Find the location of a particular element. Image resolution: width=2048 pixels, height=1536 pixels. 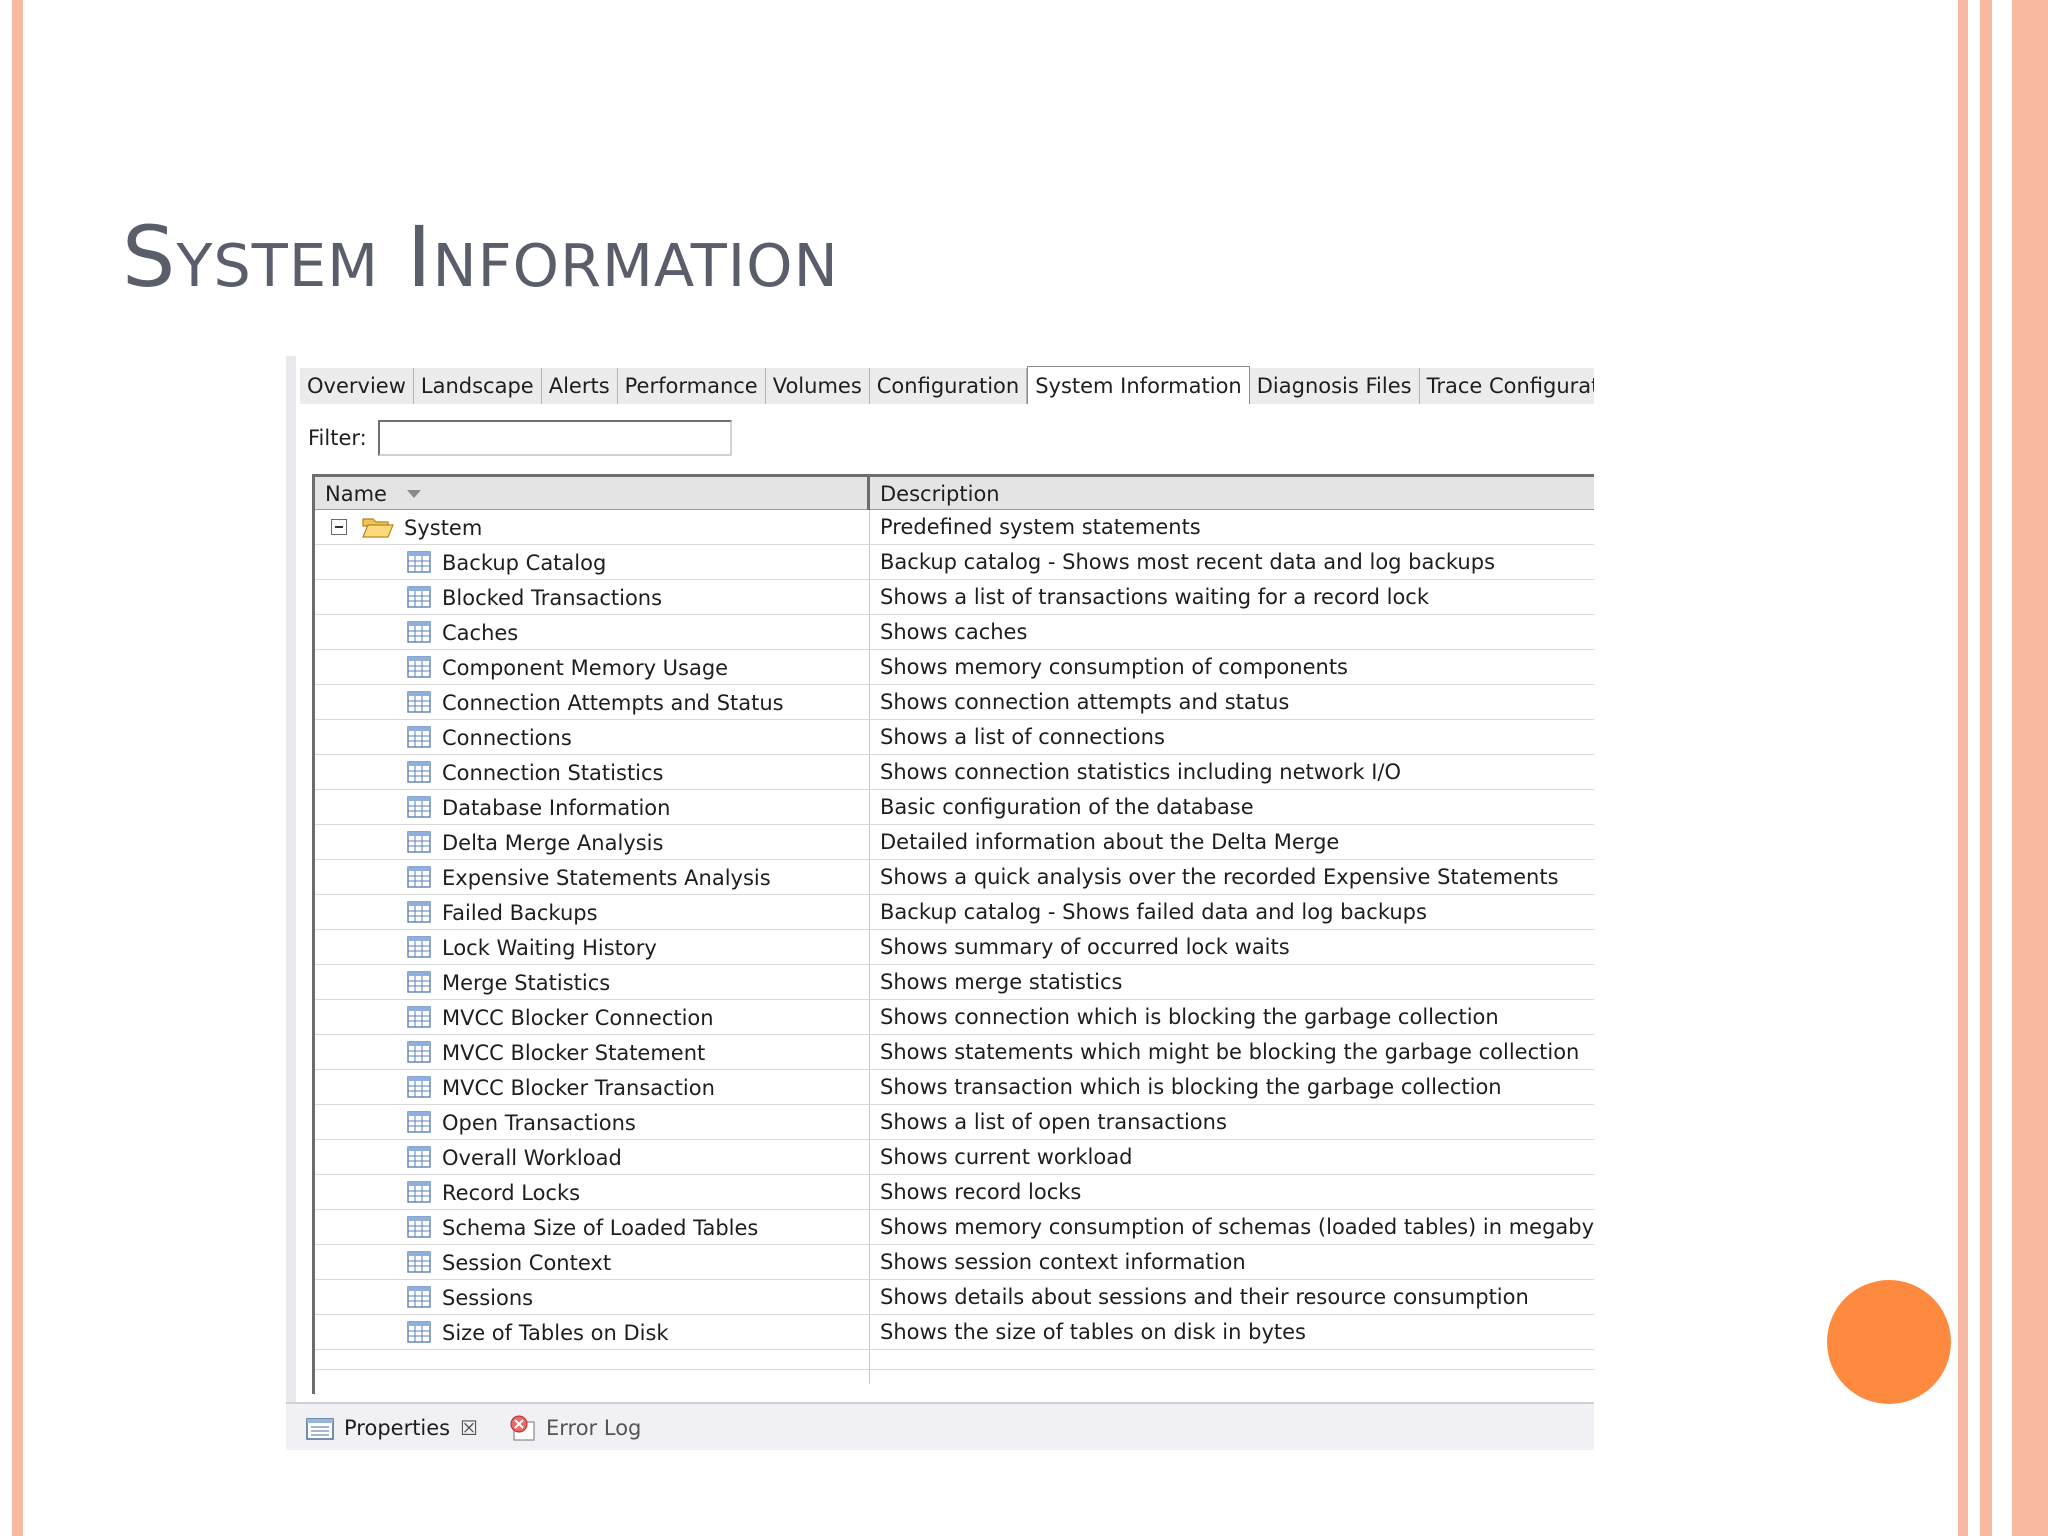

name-cell: Connection Statistics is located at coordinates (592, 772).